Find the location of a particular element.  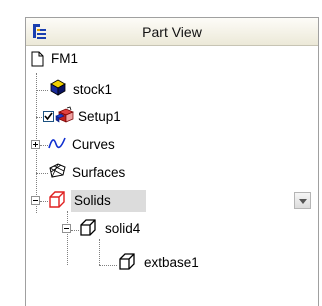

checkmark-icon is located at coordinates (48, 116).